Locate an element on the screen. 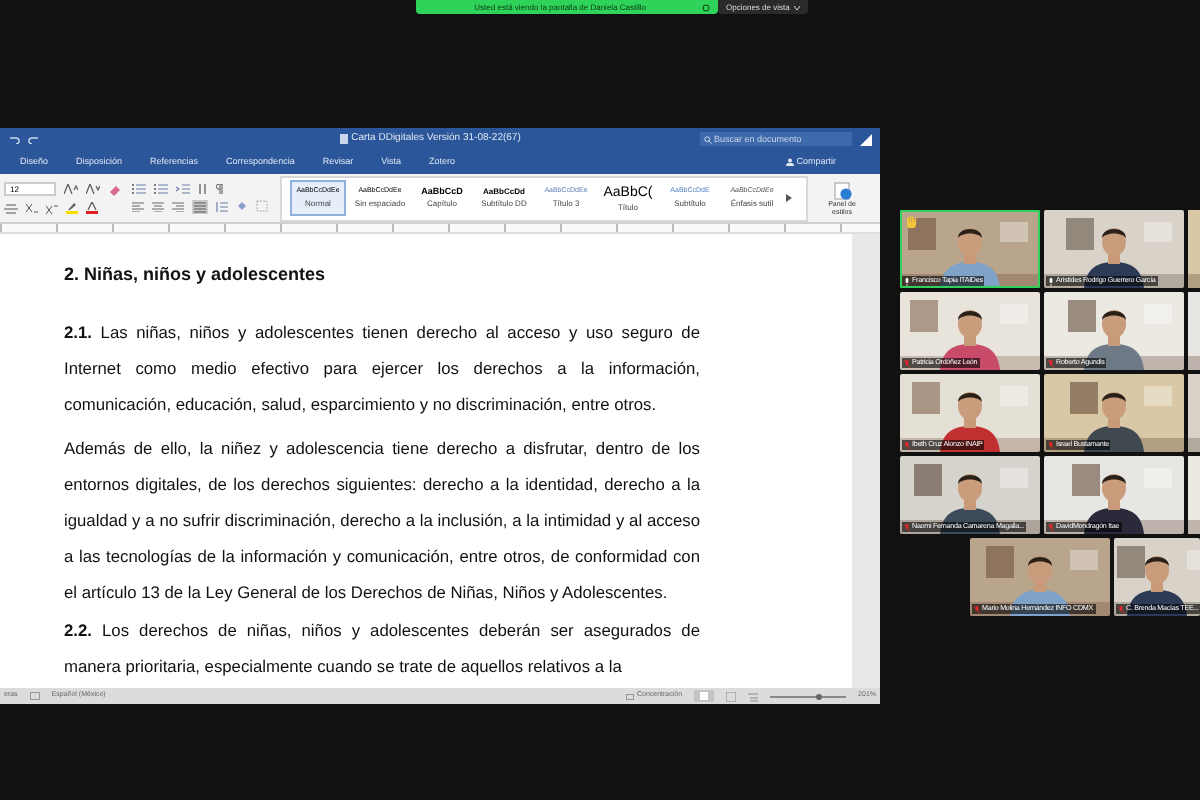  bullet-list-icon is located at coordinates (139, 188).